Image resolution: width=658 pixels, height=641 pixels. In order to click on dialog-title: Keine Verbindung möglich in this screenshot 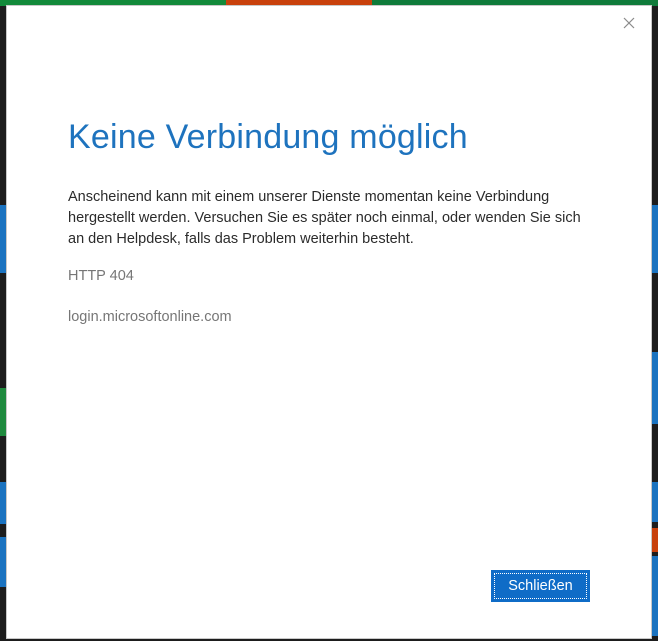, I will do `click(268, 137)`.